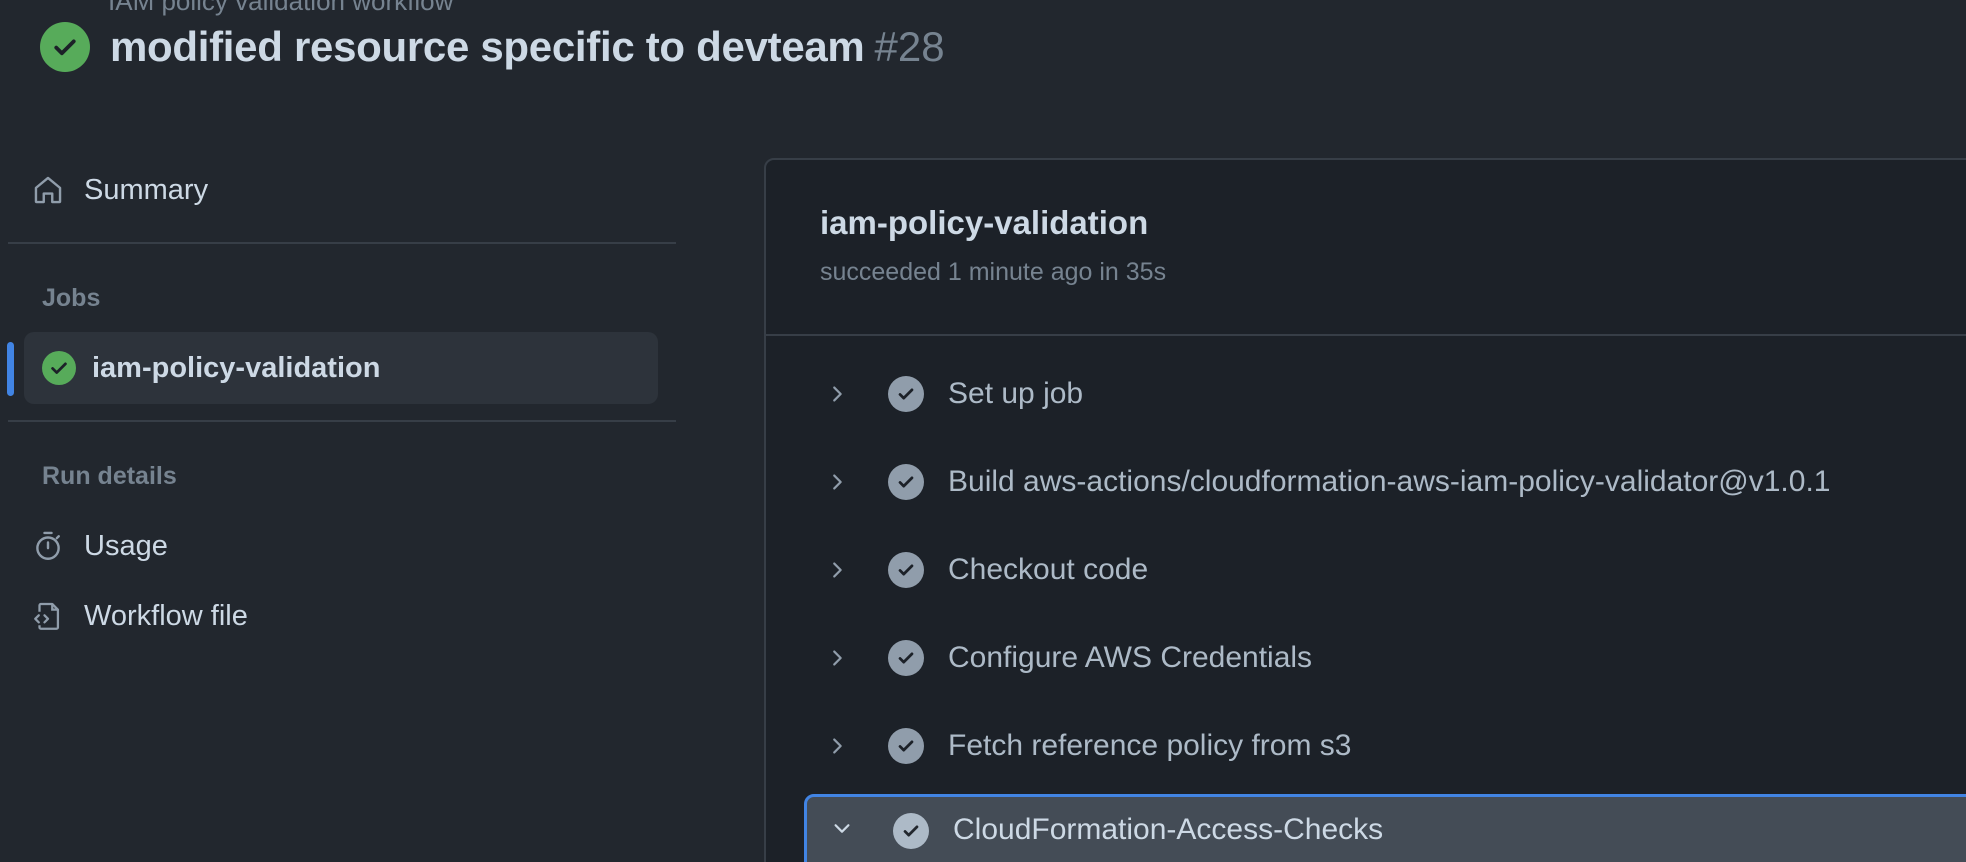 The image size is (1966, 862). I want to click on run-number: #28, so click(909, 46).